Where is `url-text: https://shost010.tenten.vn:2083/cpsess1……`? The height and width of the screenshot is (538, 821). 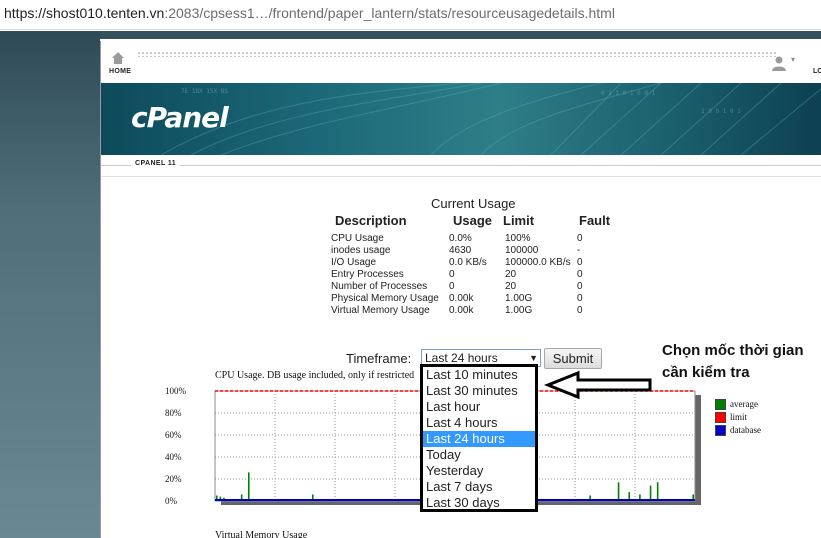
url-text: https://shost010.tenten.vn:2083/cpsess1…… is located at coordinates (309, 13).